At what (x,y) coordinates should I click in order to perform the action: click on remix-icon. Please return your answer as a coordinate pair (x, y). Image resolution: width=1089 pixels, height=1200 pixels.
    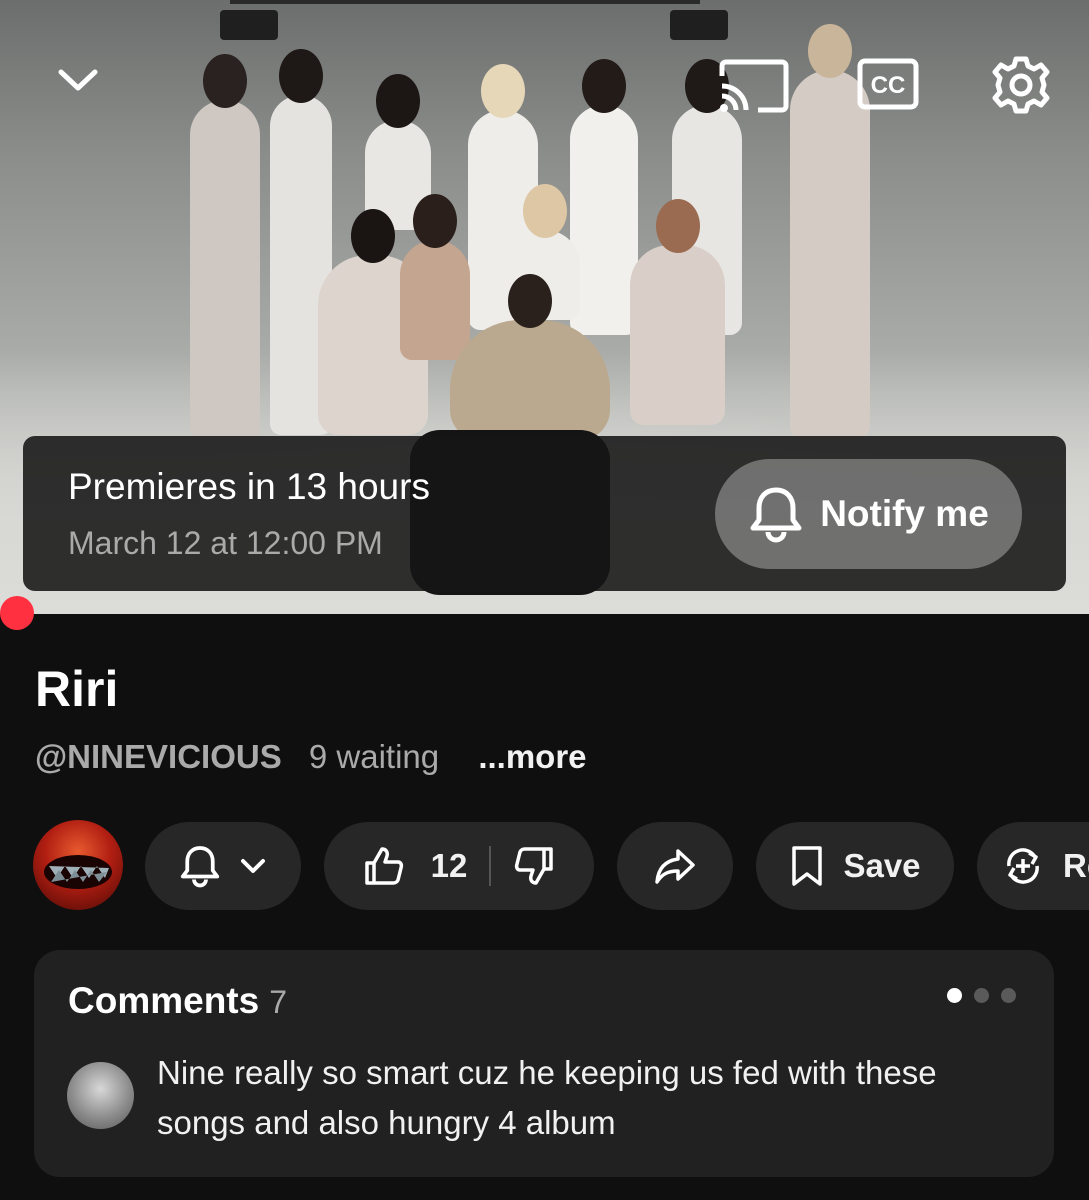
    Looking at the image, I should click on (1023, 866).